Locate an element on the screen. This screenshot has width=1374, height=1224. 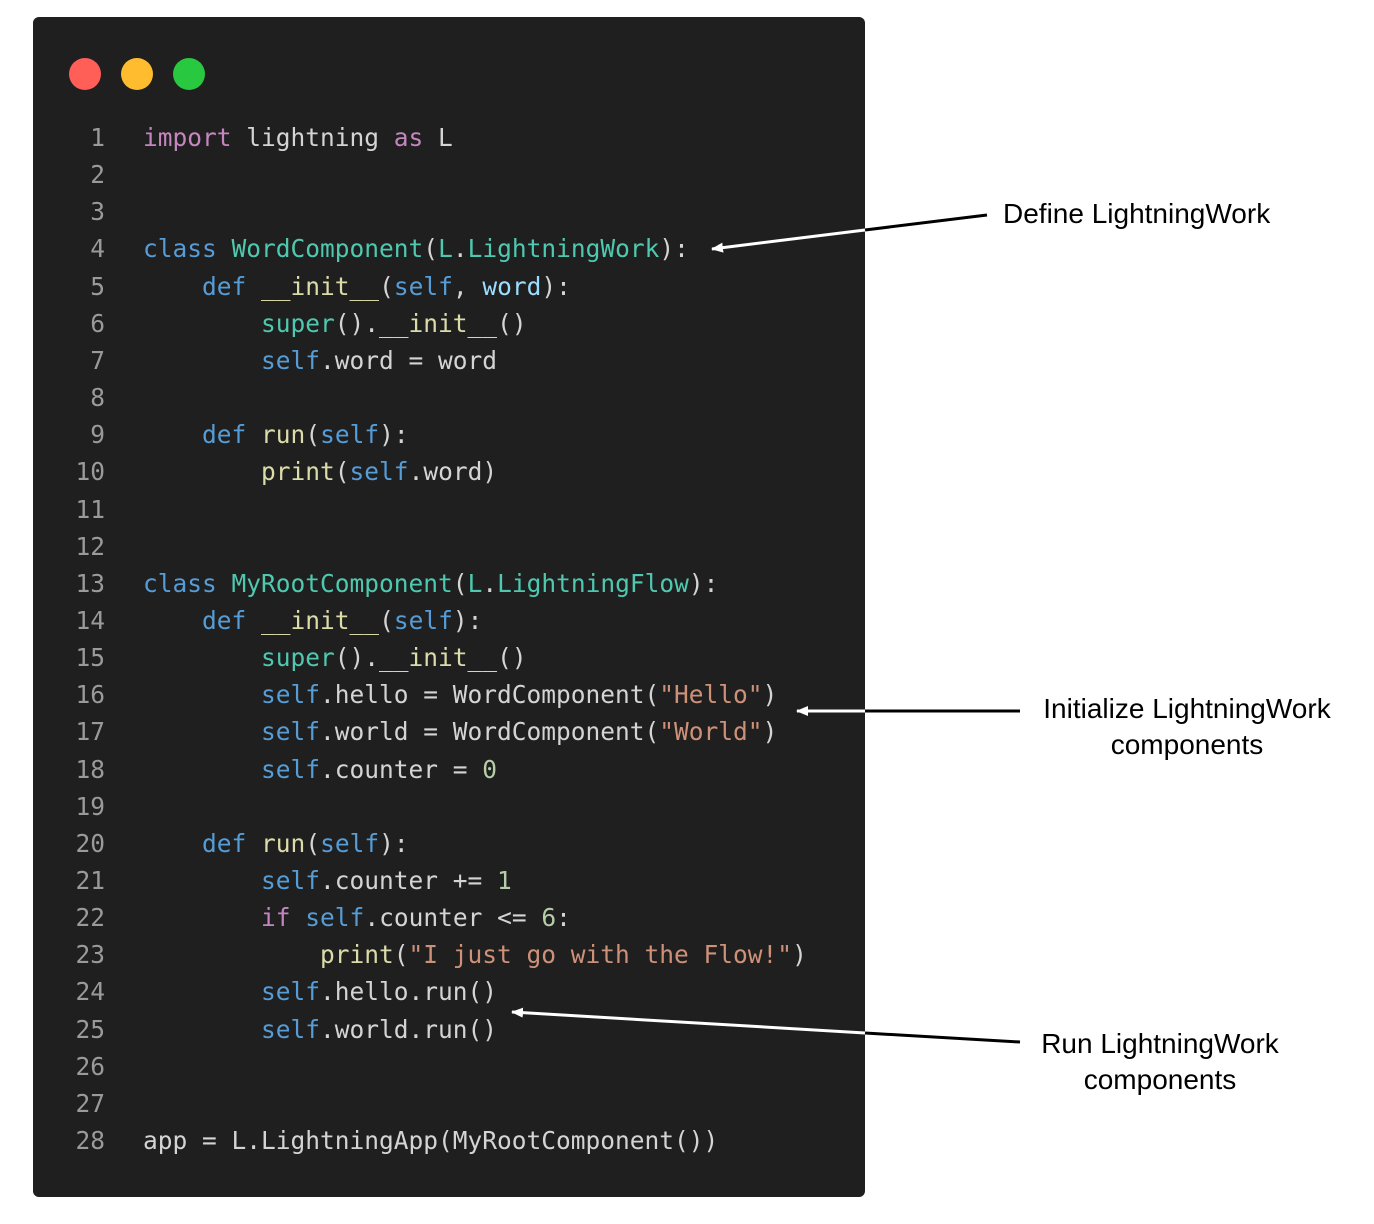
arrow-define-outer is located at coordinates (926, 222).